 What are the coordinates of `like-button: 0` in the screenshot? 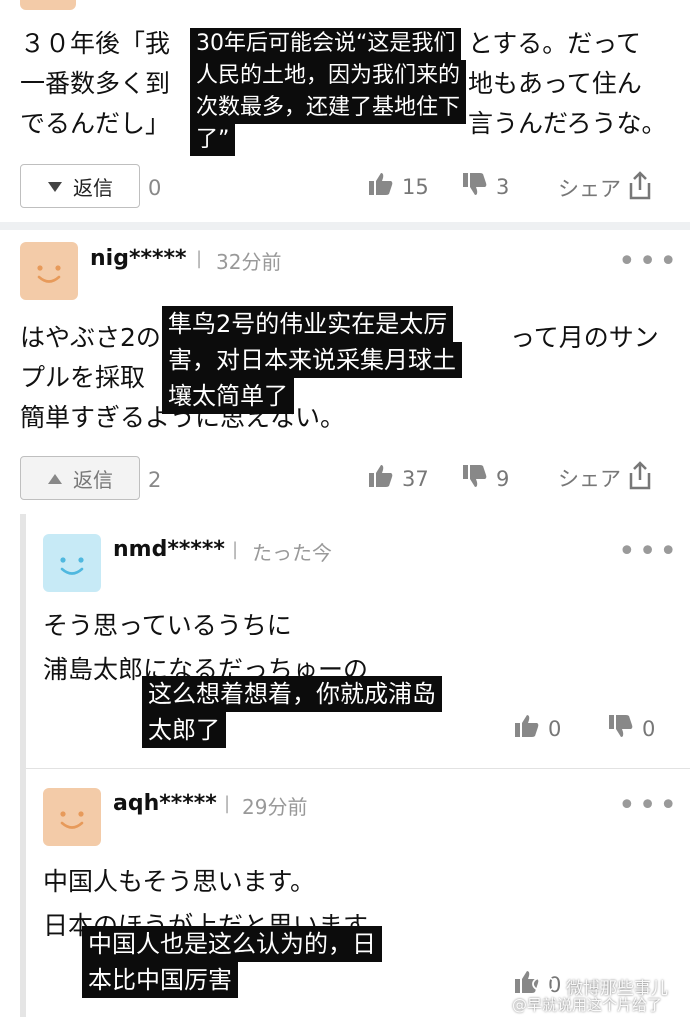 It's located at (537, 728).